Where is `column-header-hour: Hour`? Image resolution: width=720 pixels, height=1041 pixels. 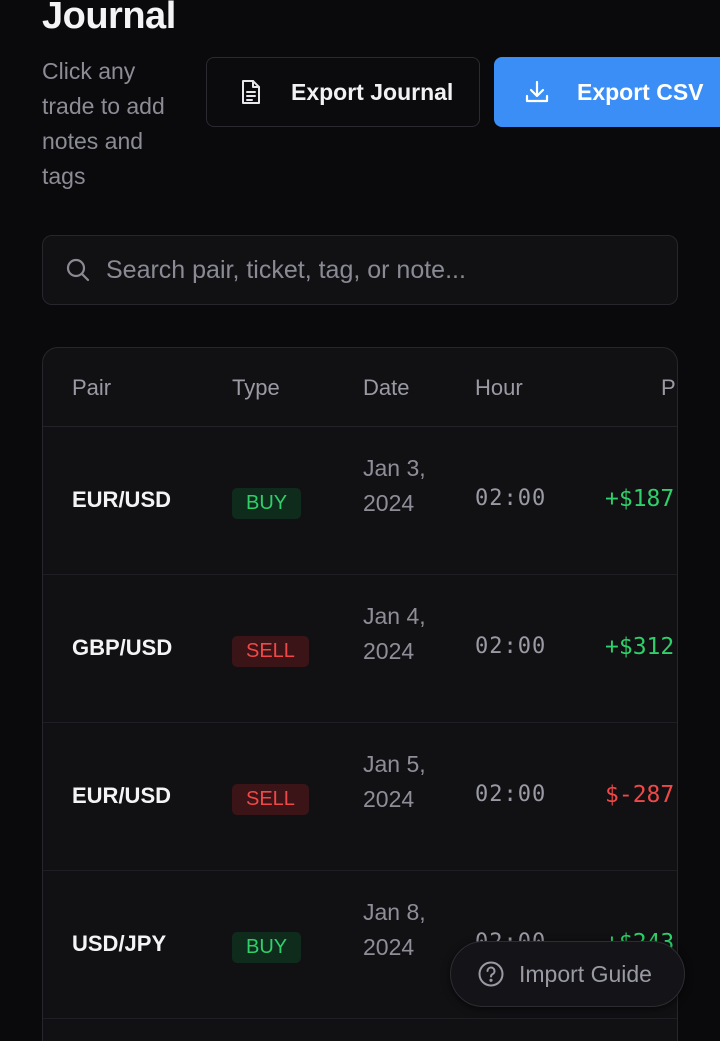 column-header-hour: Hour is located at coordinates (499, 388).